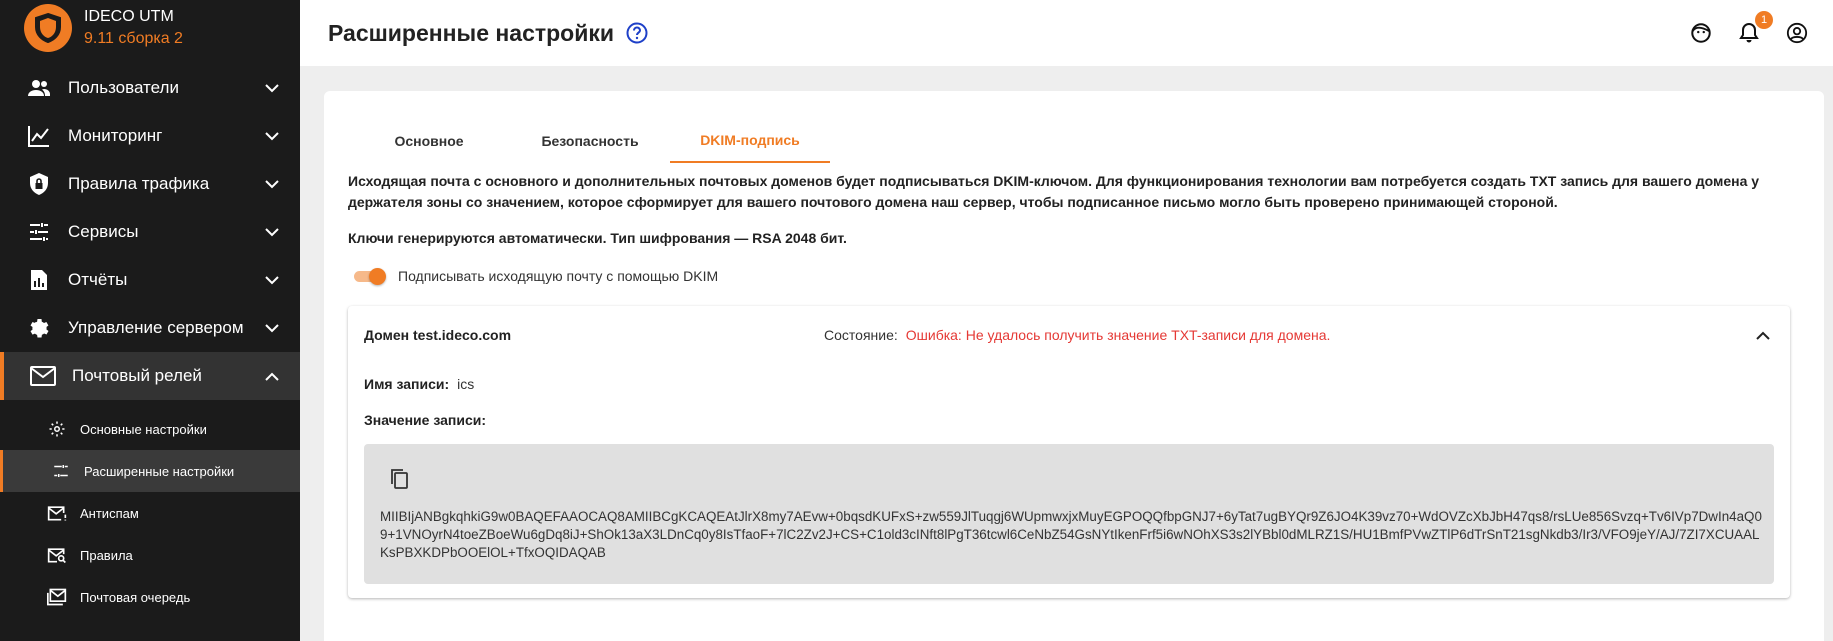  Describe the element at coordinates (1701, 33) in the screenshot. I see `support-icon` at that location.